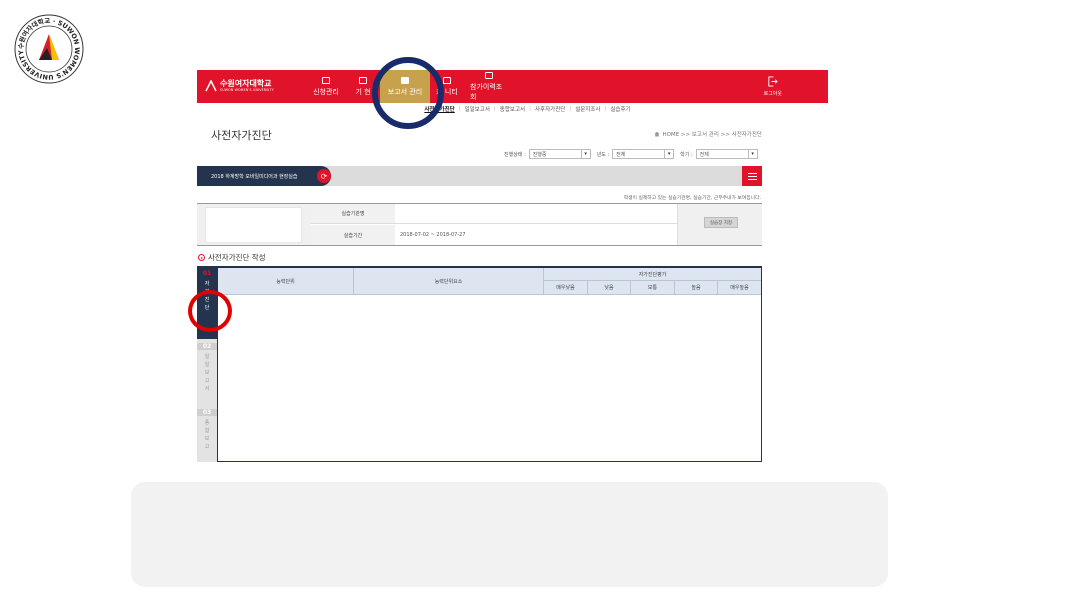  I want to click on breadcrumb: HOME >> 보고서 관리 >> 사전자가진단, so click(708, 134).